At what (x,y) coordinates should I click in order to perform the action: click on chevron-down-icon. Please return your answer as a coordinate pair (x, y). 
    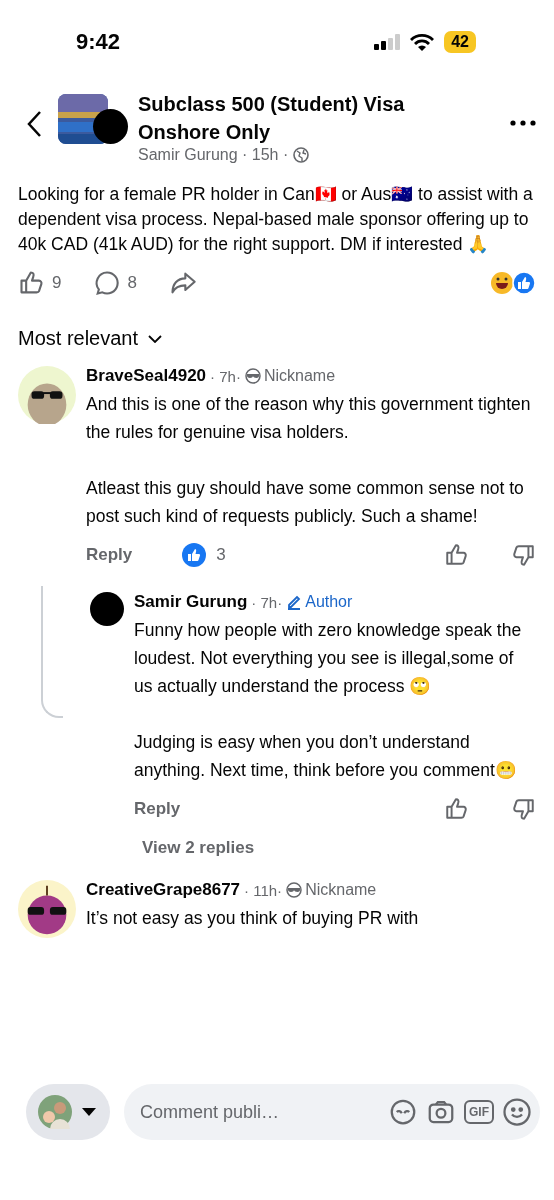
    Looking at the image, I should click on (155, 338).